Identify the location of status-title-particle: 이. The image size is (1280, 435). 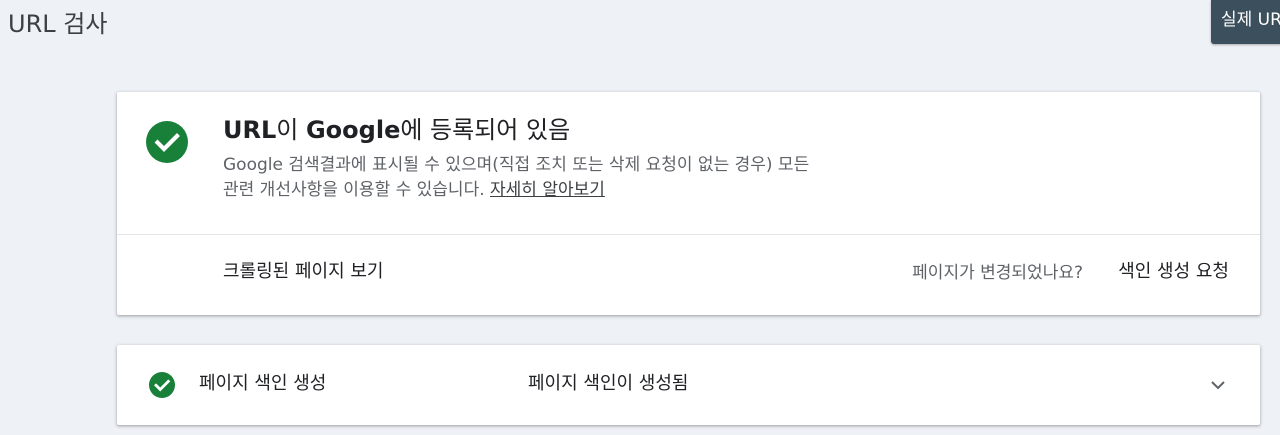
(291, 130).